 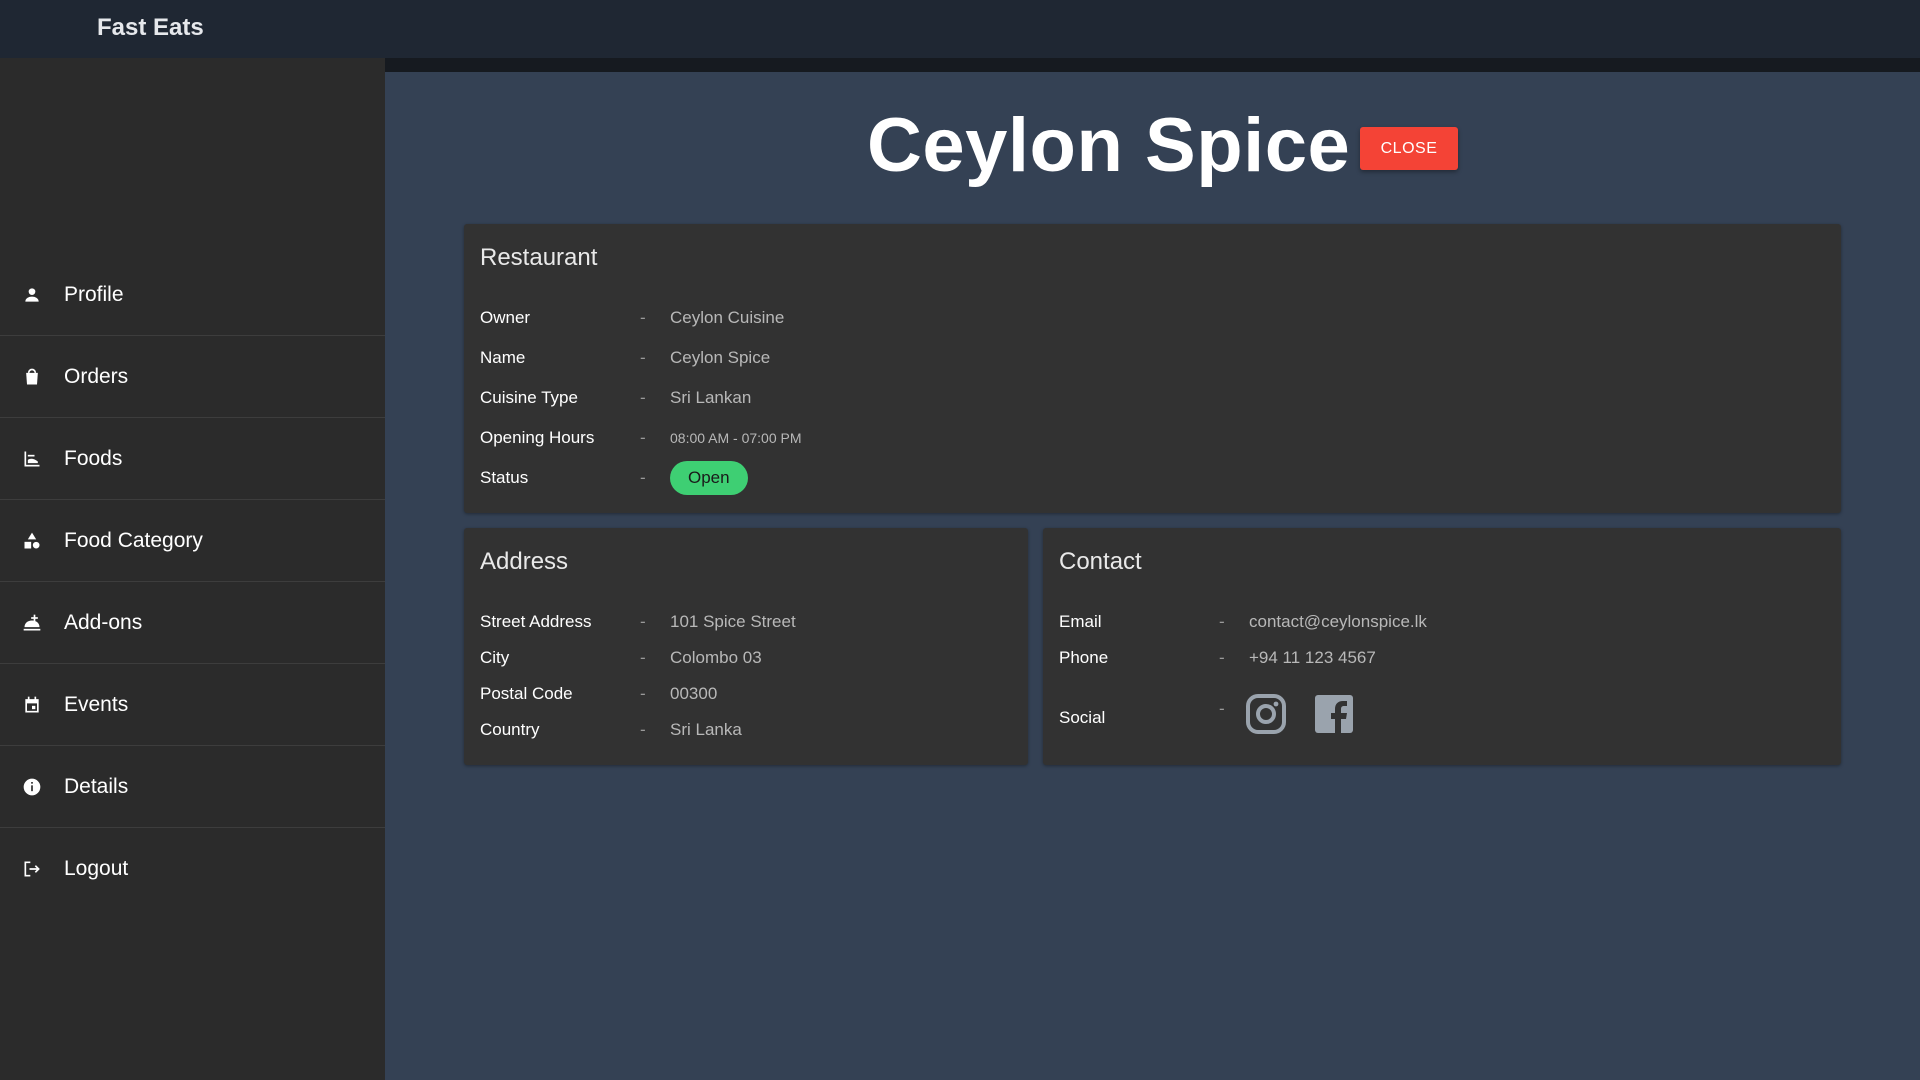 I want to click on status-row: Status - Open, so click(x=614, y=478).